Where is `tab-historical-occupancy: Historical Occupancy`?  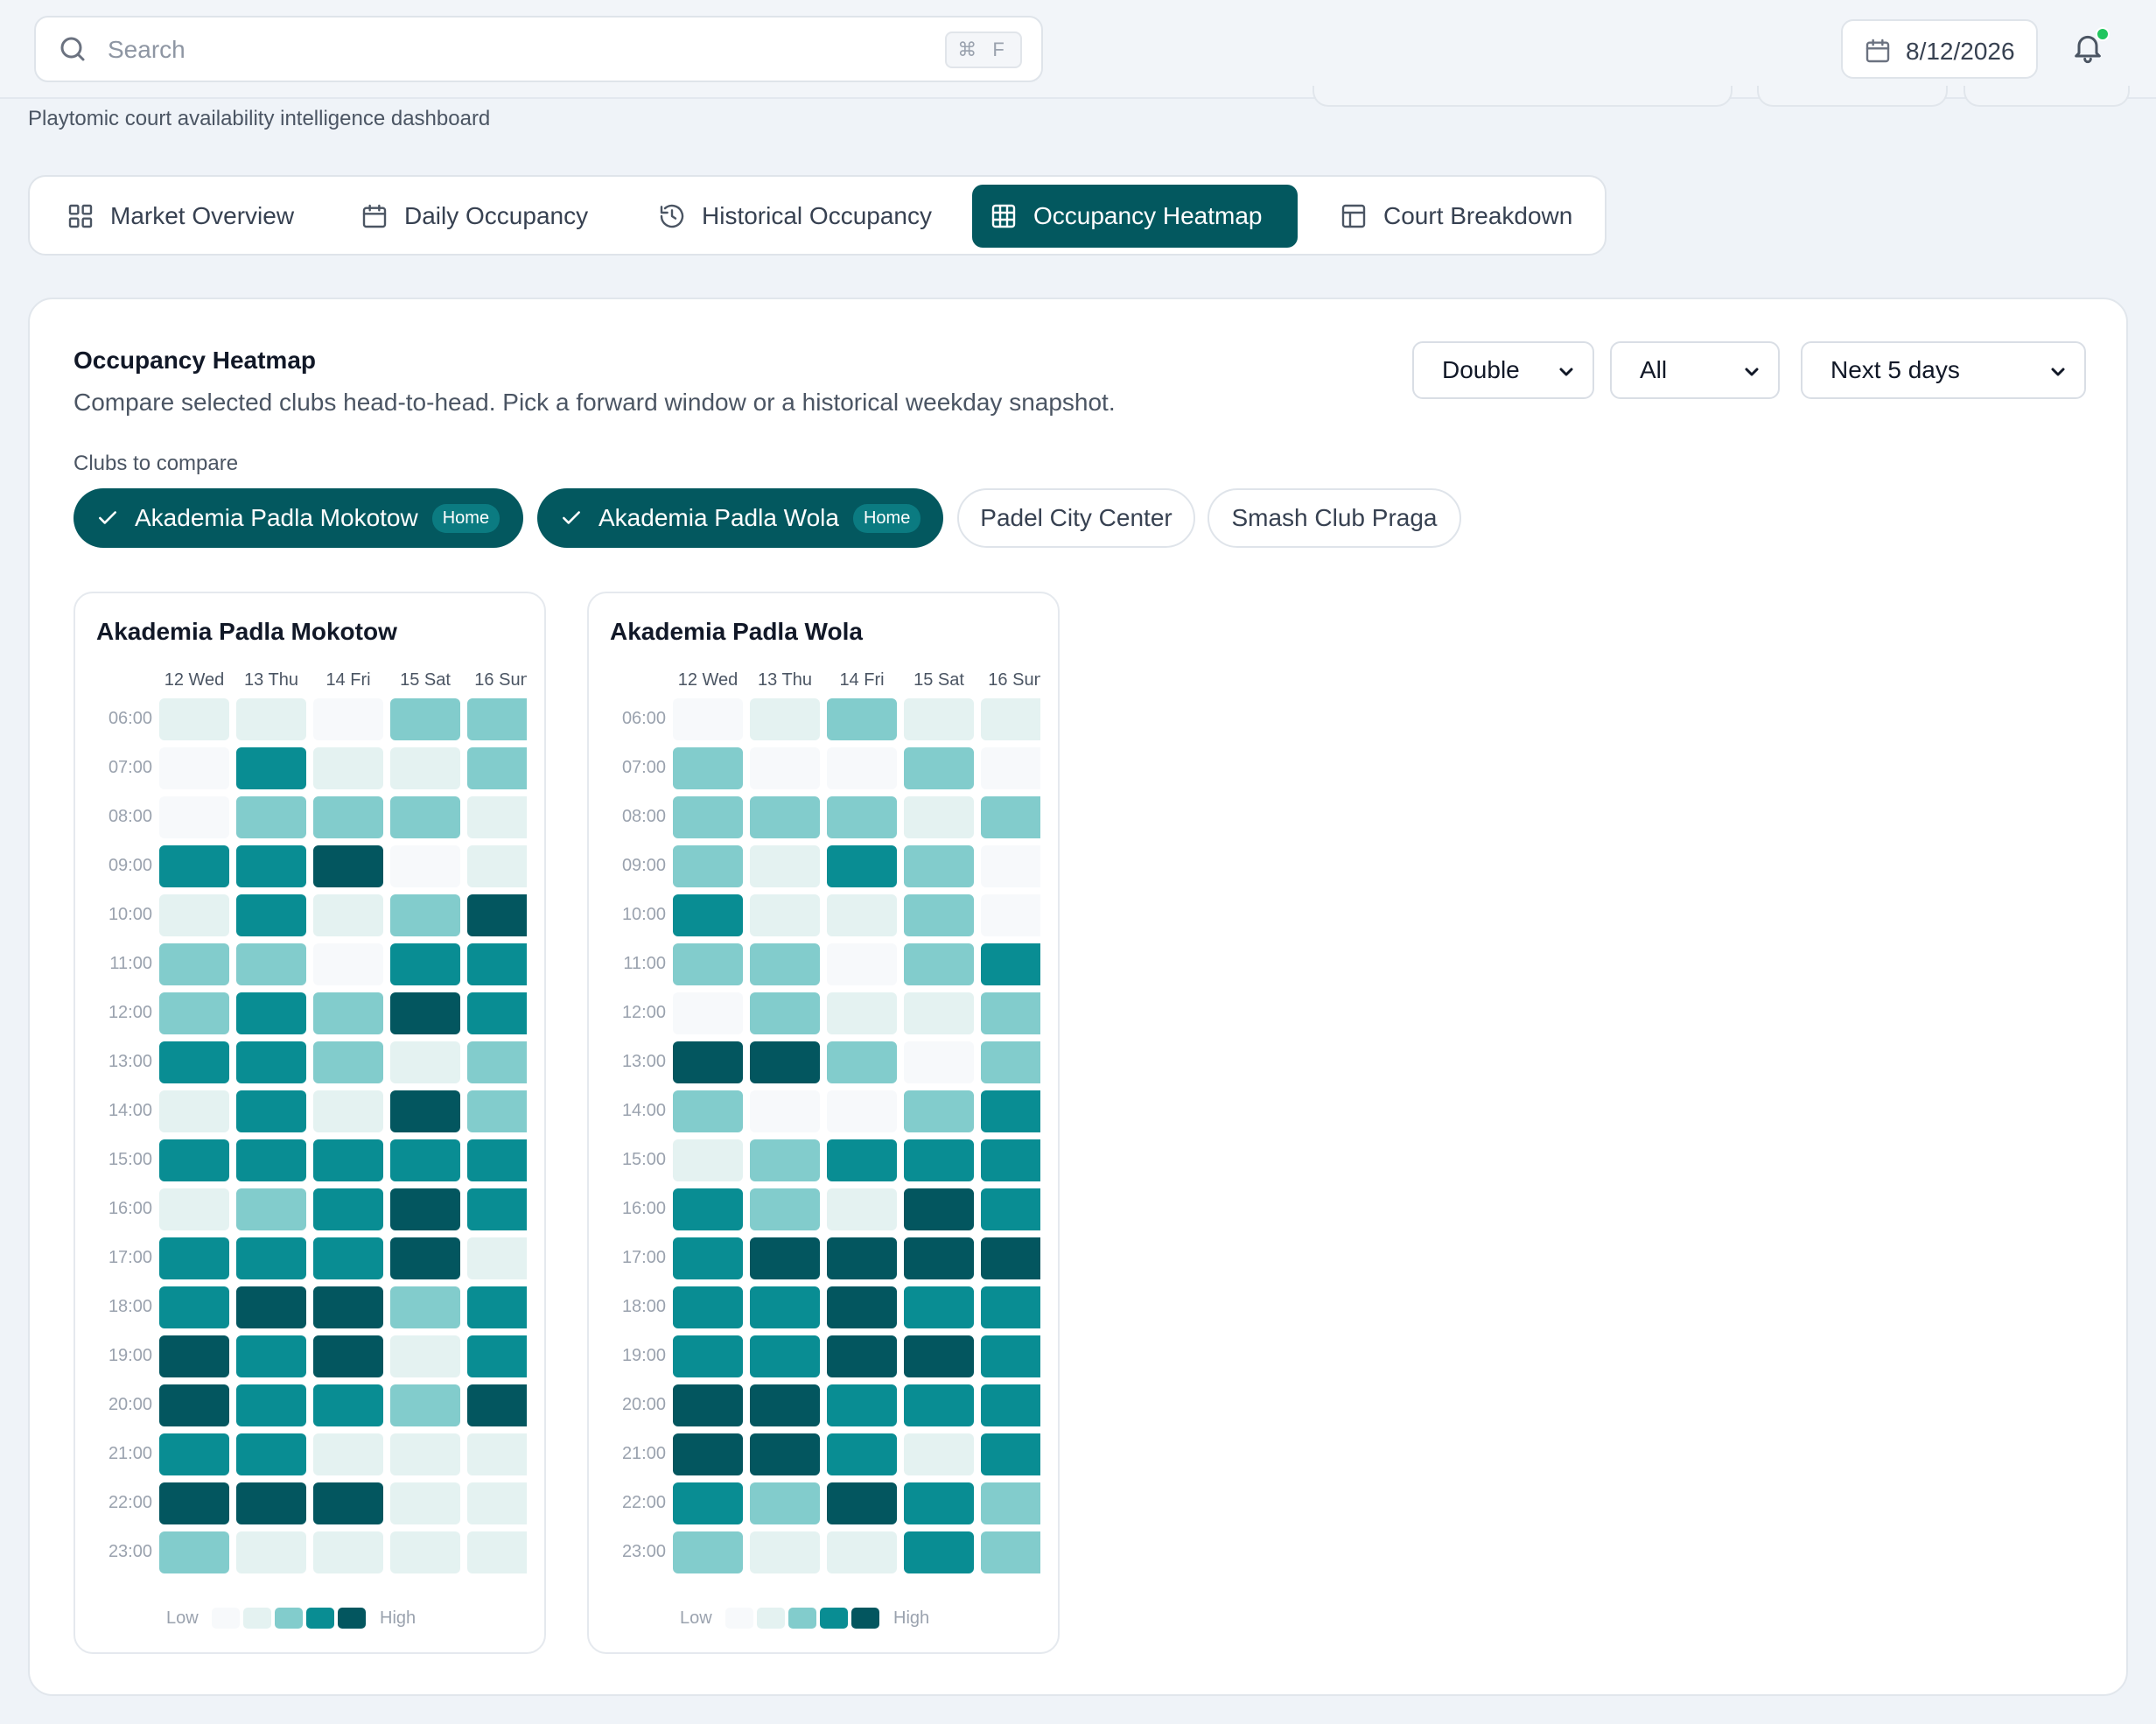
tab-historical-occupancy: Historical Occupancy is located at coordinates (793, 216).